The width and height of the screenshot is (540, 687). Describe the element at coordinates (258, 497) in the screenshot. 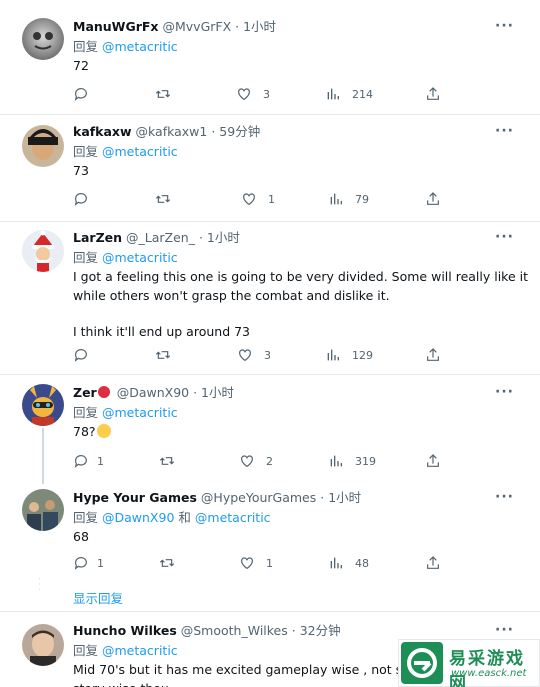

I see `user-handle: @HypeYourGames` at that location.